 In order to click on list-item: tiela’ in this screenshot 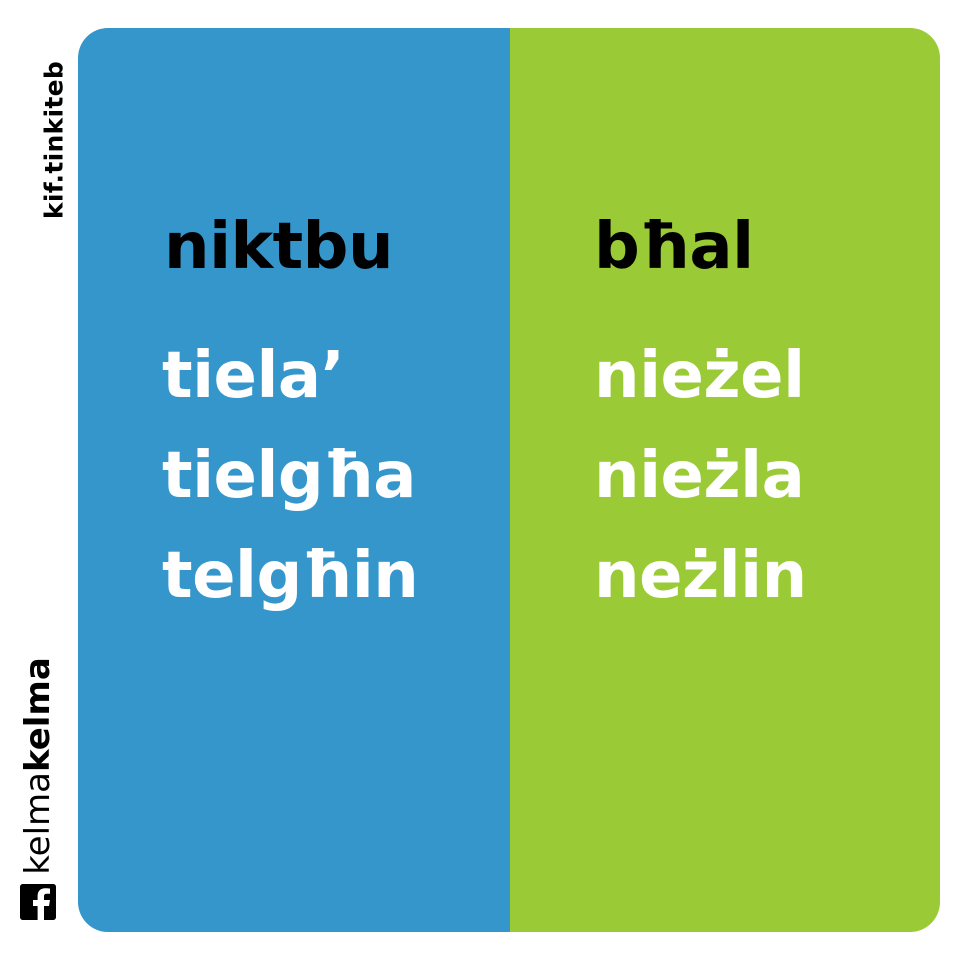, I will do `click(253, 376)`.